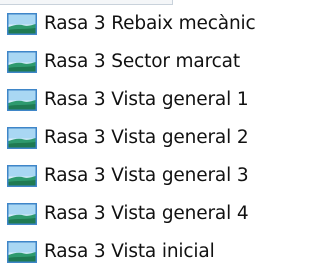 This screenshot has height=275, width=328. Describe the element at coordinates (129, 251) in the screenshot. I see `list-item-label: Rasa 3 Vista inicial` at that location.